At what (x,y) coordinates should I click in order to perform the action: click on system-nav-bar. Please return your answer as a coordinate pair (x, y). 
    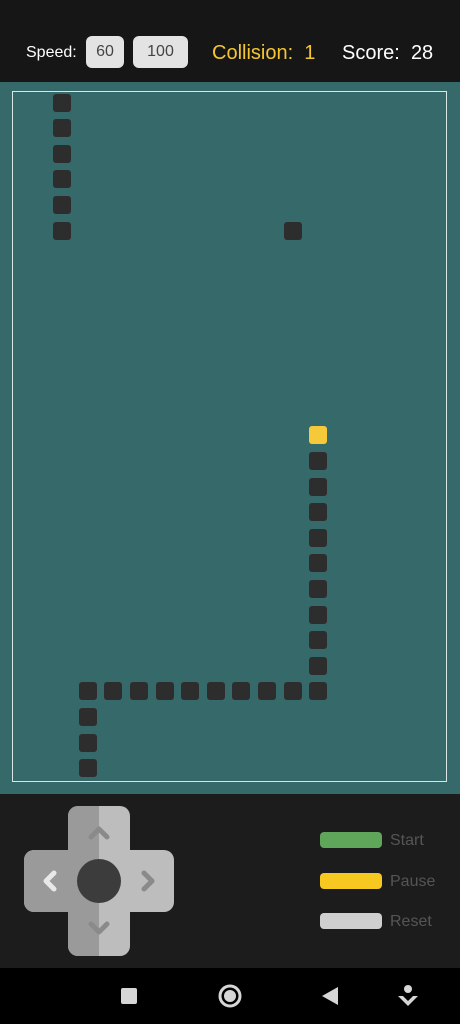
    Looking at the image, I should click on (230, 996).